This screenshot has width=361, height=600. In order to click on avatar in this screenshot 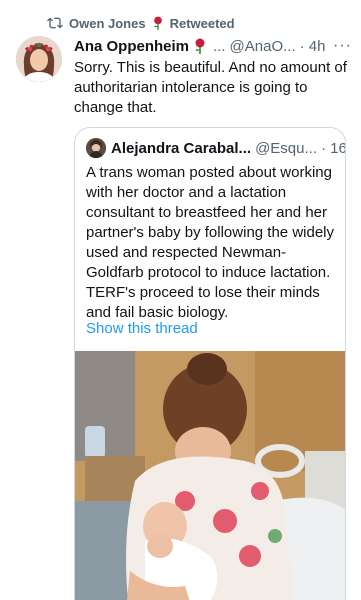, I will do `click(39, 59)`.